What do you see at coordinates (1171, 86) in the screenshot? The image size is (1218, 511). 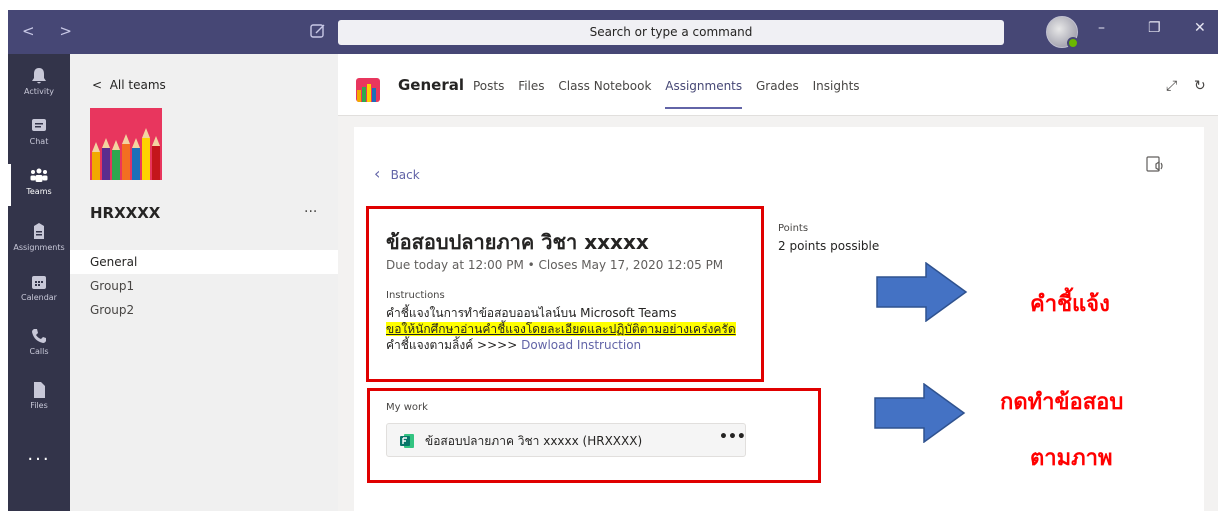 I see `expand-icon: ⤢` at bounding box center [1171, 86].